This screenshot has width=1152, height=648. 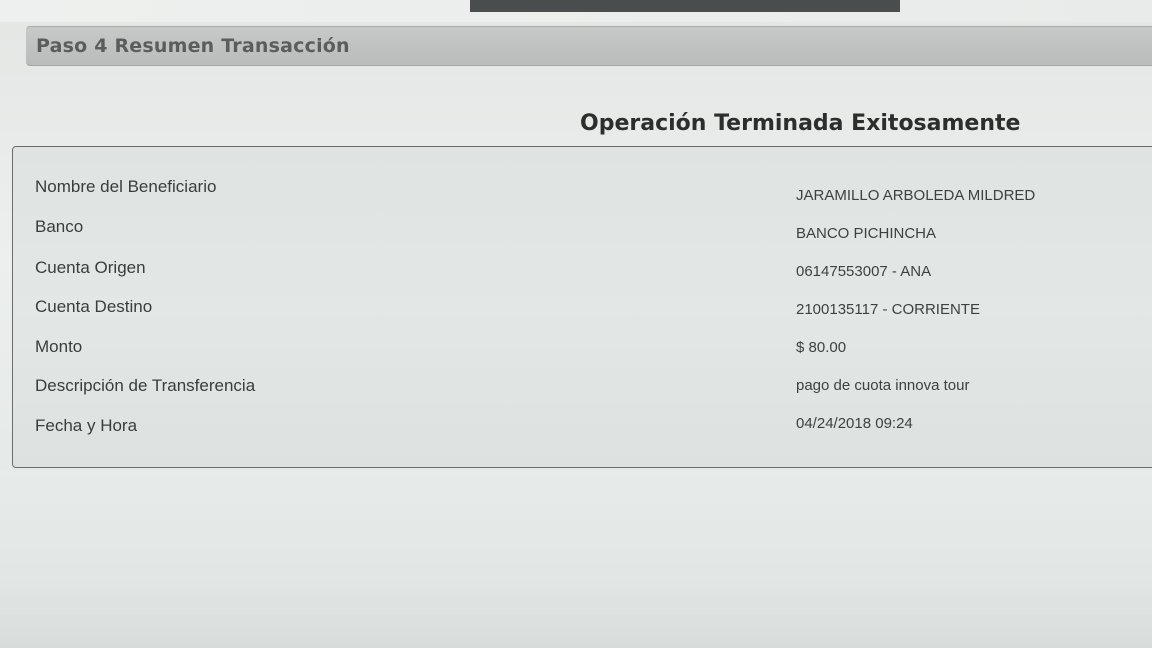 I want to click on amount-label: Monto, so click(x=59, y=346).